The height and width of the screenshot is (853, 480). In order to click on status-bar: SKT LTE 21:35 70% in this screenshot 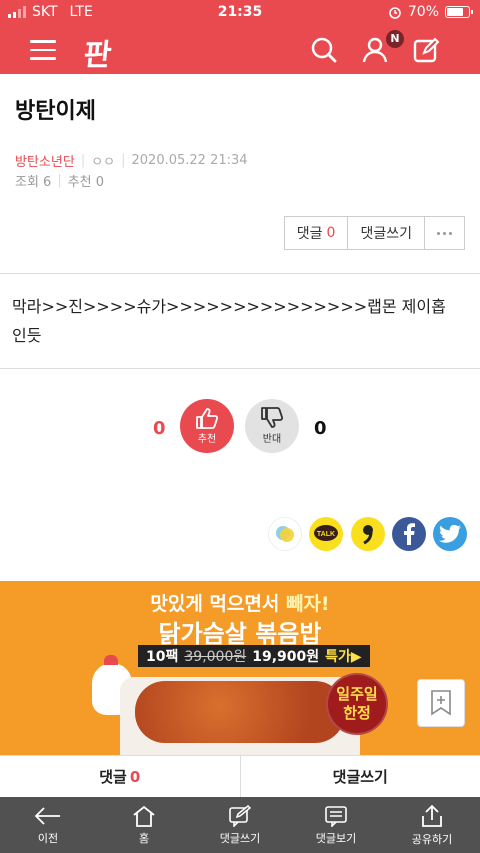, I will do `click(240, 13)`.